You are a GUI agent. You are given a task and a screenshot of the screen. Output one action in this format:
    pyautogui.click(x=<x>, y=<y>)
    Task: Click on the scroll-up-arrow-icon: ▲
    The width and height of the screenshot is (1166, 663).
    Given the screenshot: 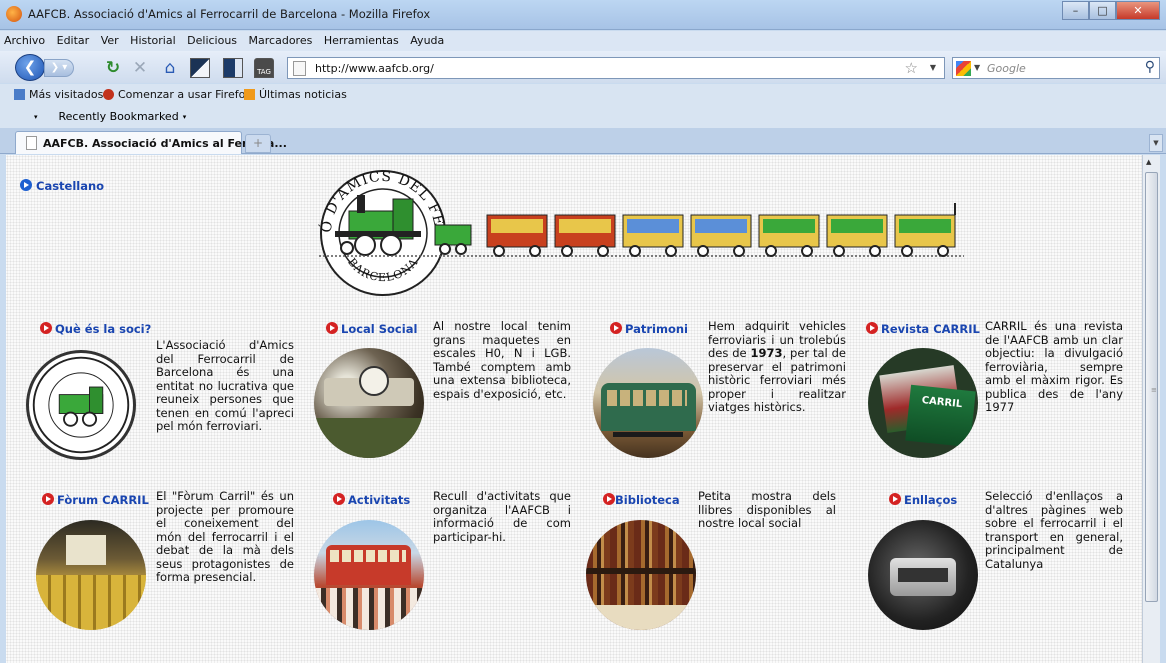 What is the action you would take?
    pyautogui.click(x=1148, y=162)
    